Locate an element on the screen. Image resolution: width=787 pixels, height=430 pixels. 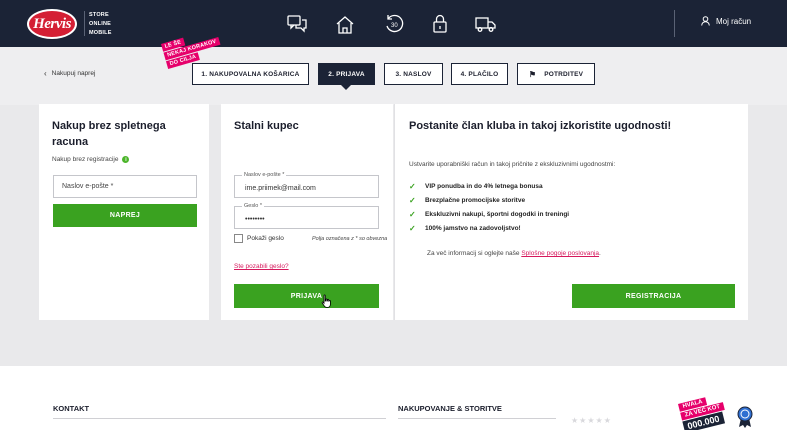
login-email-field: Naslov e-pošte * ime.priimek@mail.com is located at coordinates (306, 185).